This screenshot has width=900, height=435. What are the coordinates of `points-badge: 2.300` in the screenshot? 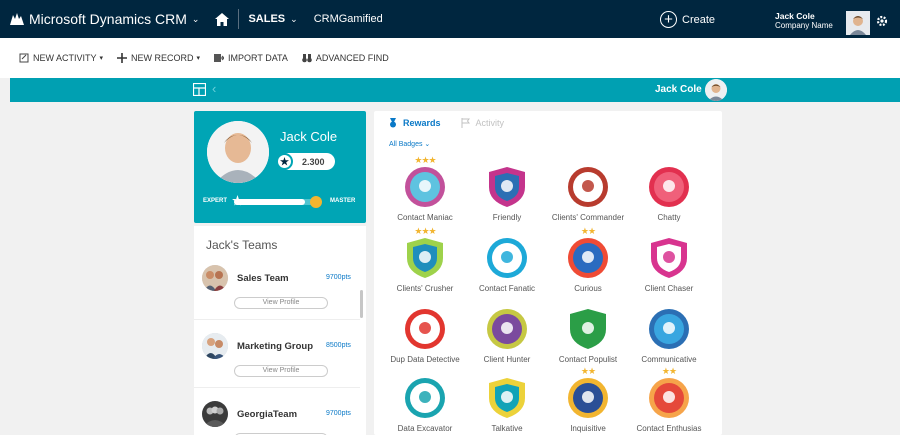 It's located at (305, 161).